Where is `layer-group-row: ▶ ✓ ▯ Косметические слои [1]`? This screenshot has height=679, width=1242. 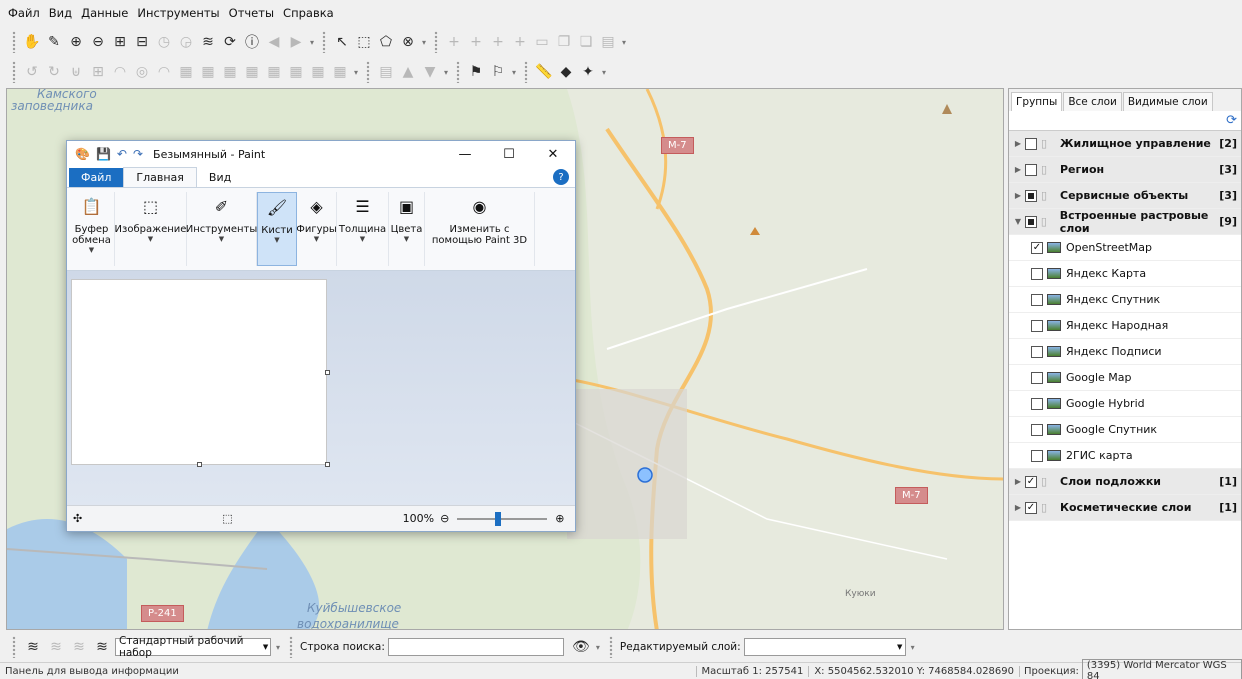 layer-group-row: ▶ ✓ ▯ Косметические слои [1] is located at coordinates (1125, 508).